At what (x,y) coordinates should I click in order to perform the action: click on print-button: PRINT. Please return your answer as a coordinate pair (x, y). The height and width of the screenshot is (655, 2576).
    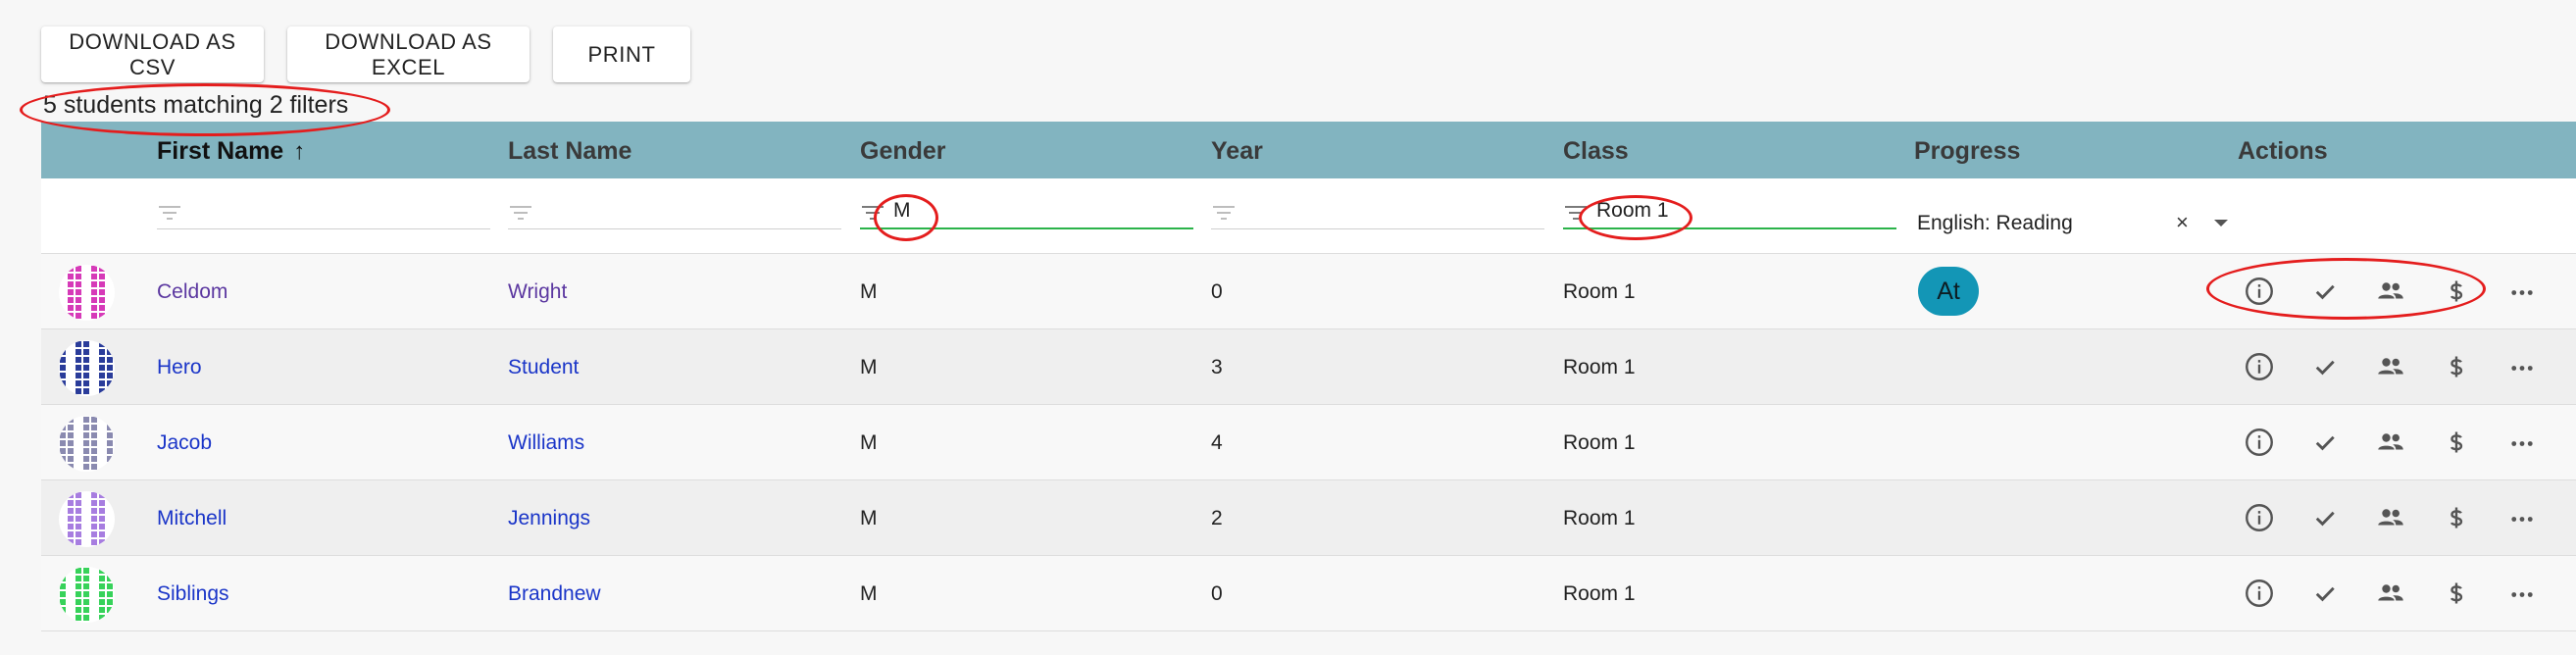
    Looking at the image, I should click on (621, 54).